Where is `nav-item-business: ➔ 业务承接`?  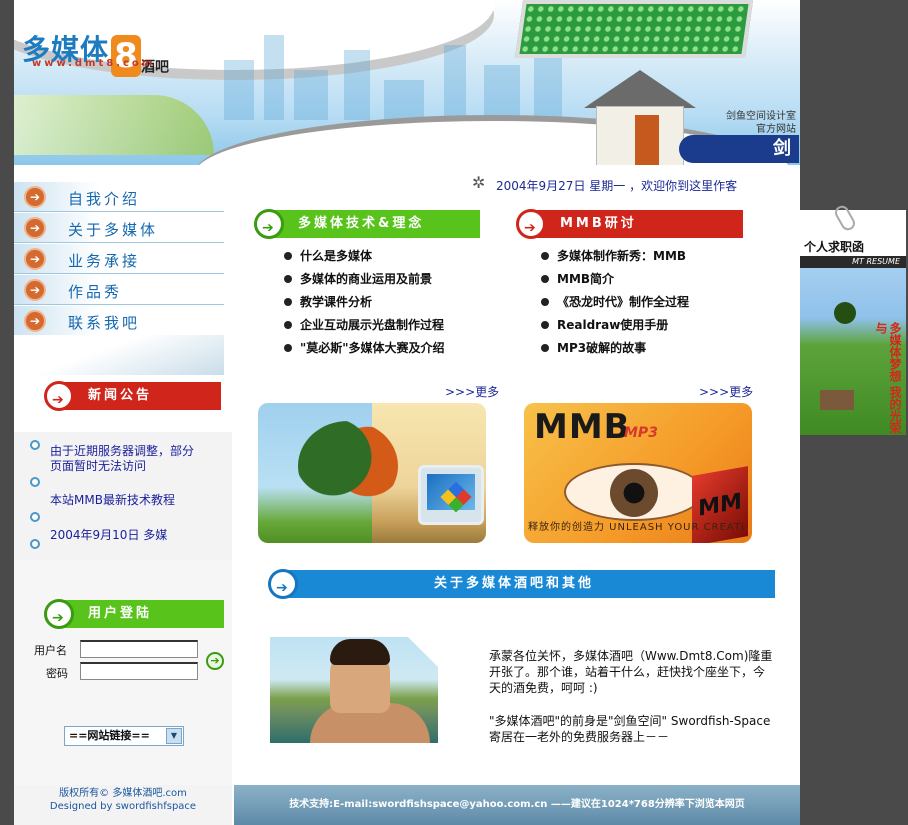
nav-item-business: ➔ 业务承接 is located at coordinates (119, 259).